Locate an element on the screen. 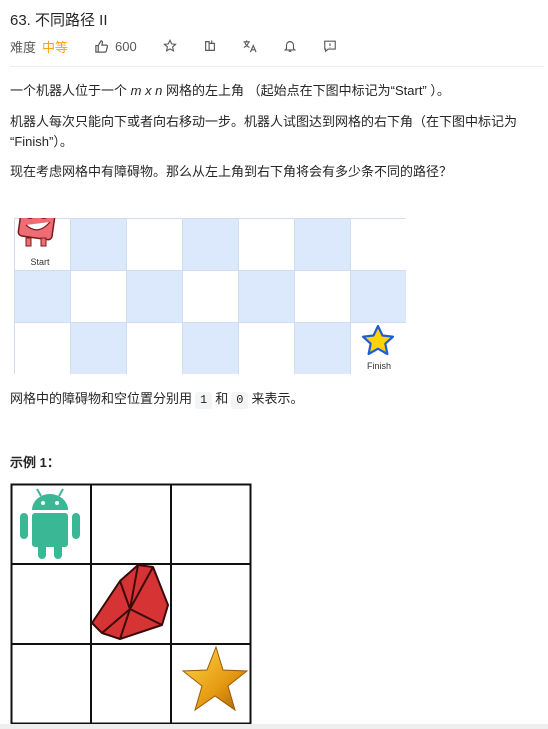 This screenshot has width=548, height=729. empty-value-code: 0 is located at coordinates (240, 400).